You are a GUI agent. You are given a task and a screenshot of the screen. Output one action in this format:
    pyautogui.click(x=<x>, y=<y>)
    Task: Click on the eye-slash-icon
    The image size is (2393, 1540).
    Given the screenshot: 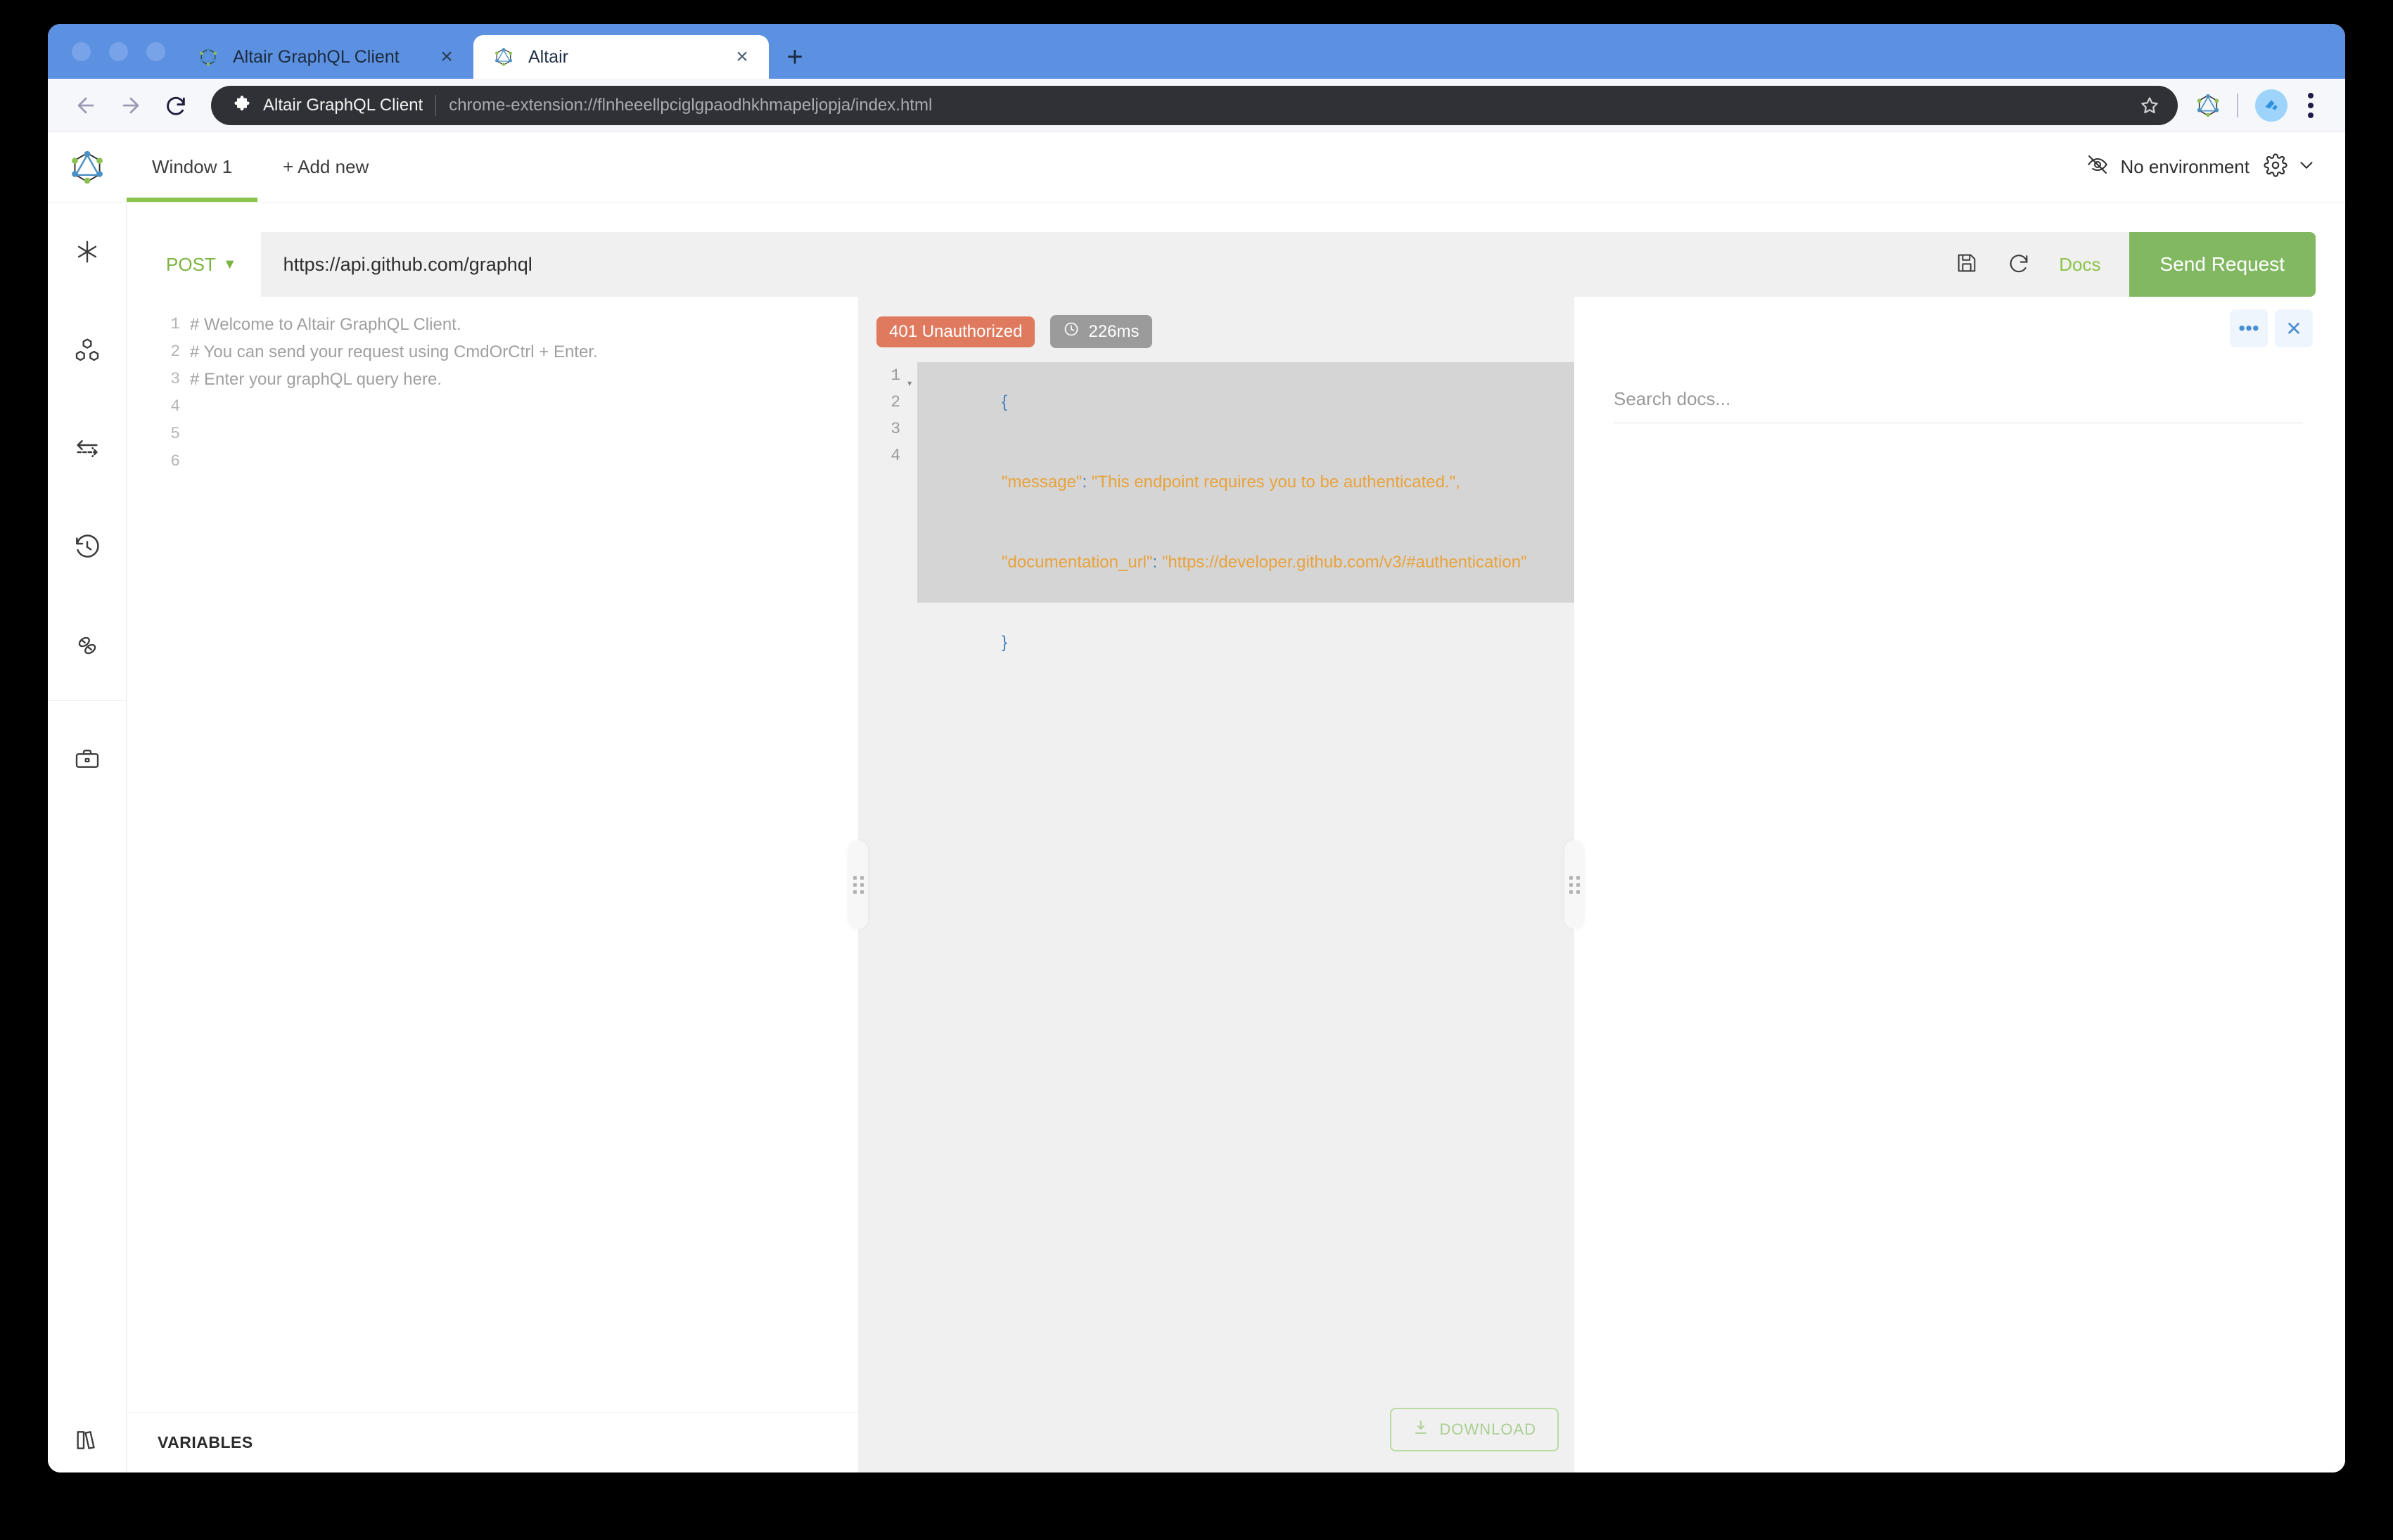 What is the action you would take?
    pyautogui.click(x=2098, y=167)
    